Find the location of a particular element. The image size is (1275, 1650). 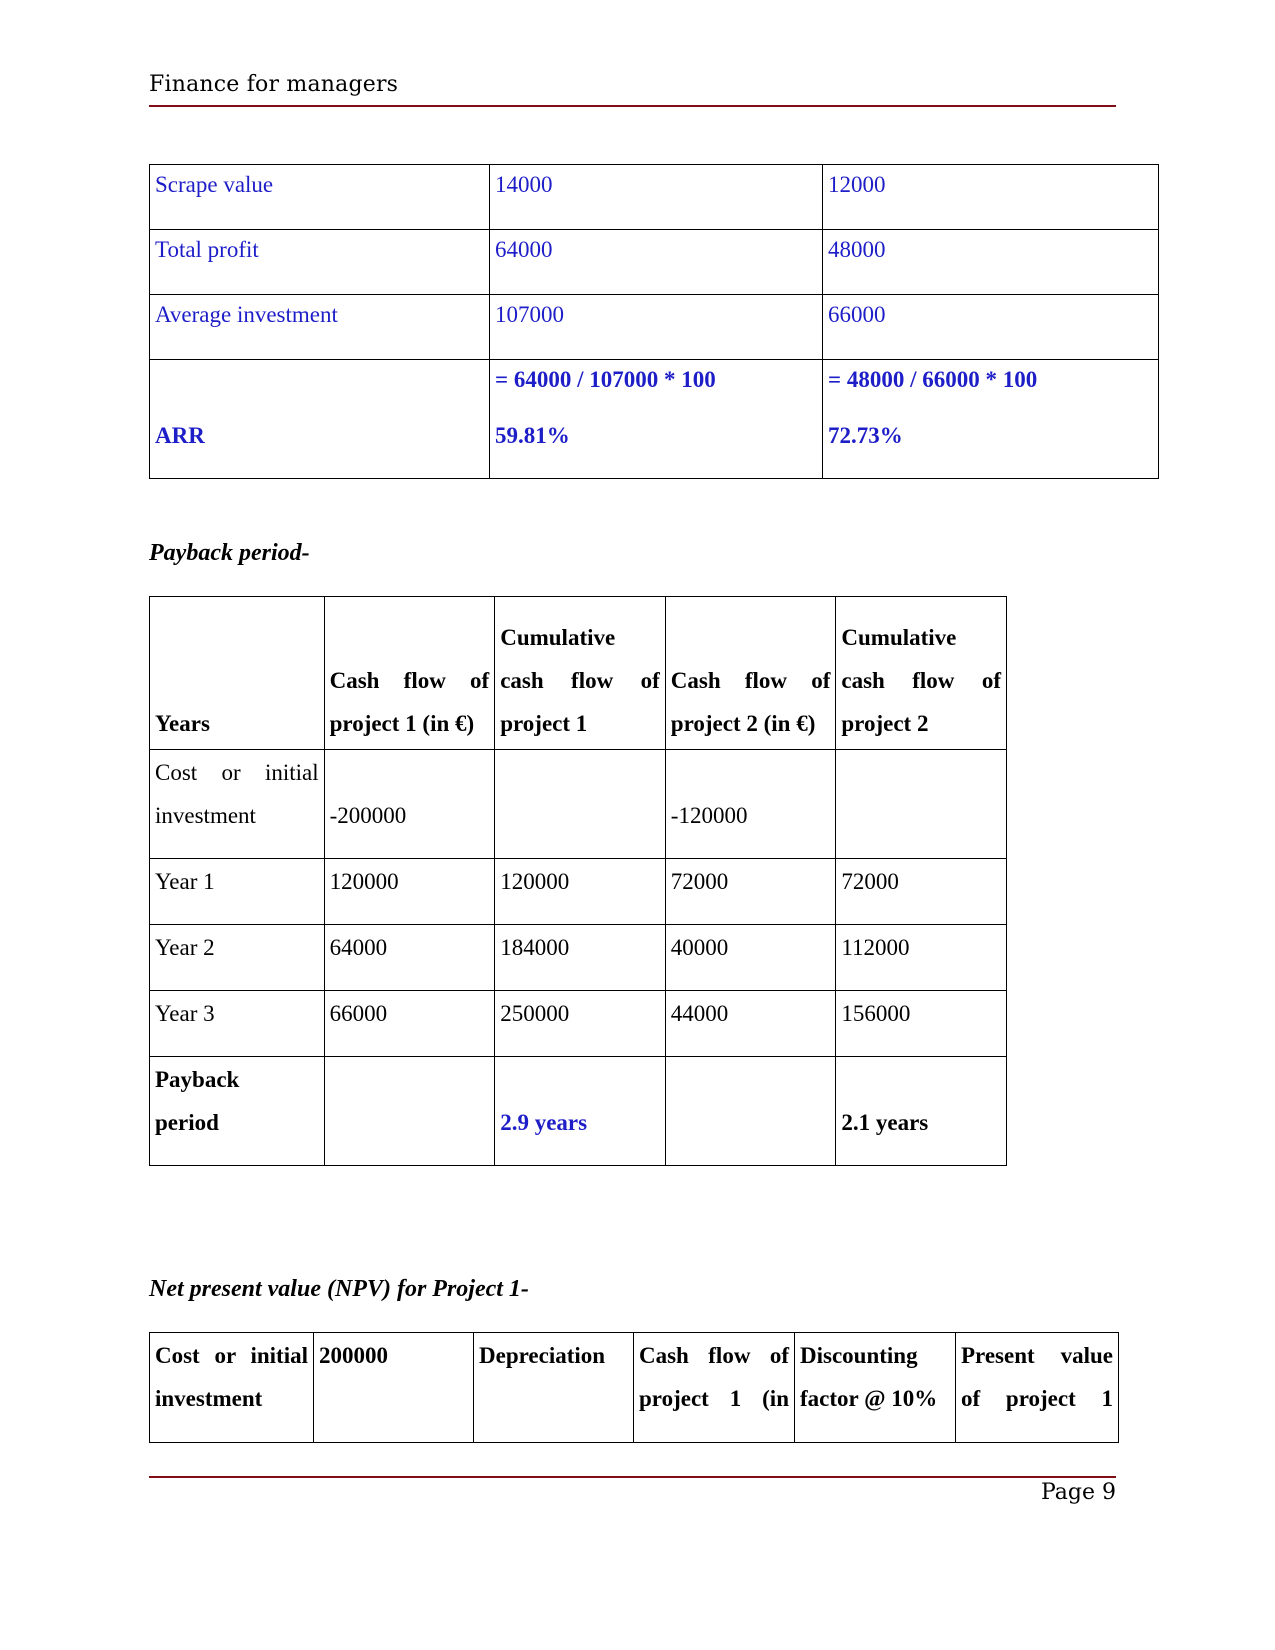

table-row: Average investment 107000 66000 is located at coordinates (654, 327).